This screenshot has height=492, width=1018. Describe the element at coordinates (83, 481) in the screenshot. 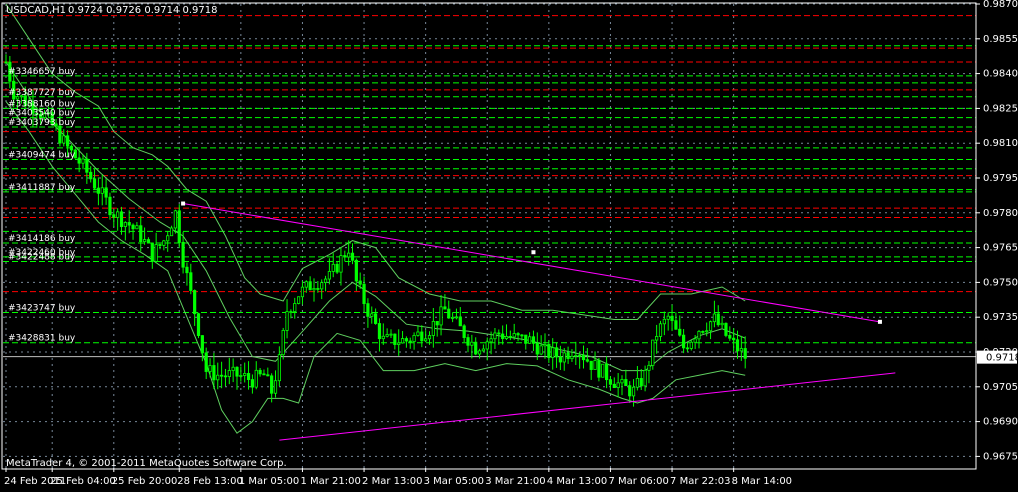

I see `time-tick-label: 25 Feb 04:00` at that location.